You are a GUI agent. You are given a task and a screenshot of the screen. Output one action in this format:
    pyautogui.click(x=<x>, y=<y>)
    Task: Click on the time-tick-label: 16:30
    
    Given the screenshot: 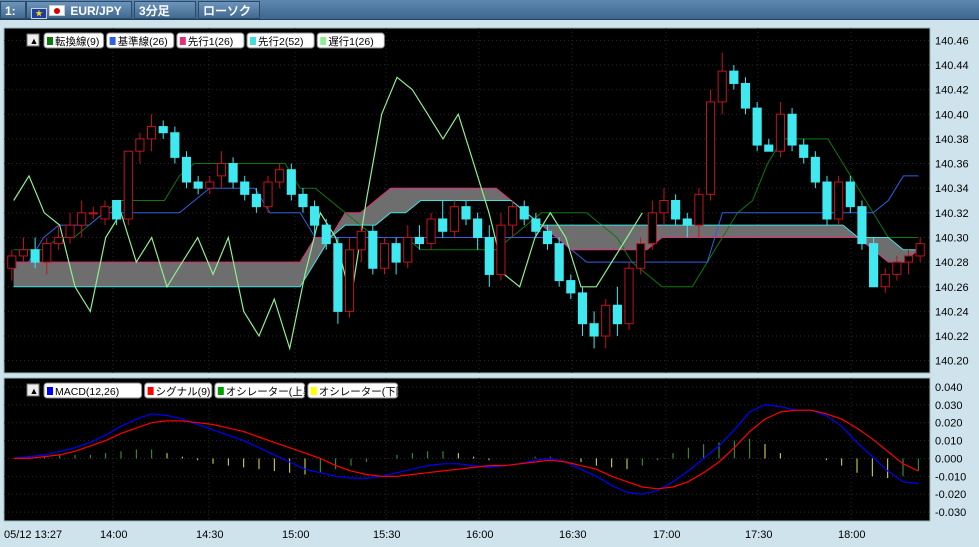 What is the action you would take?
    pyautogui.click(x=573, y=535)
    